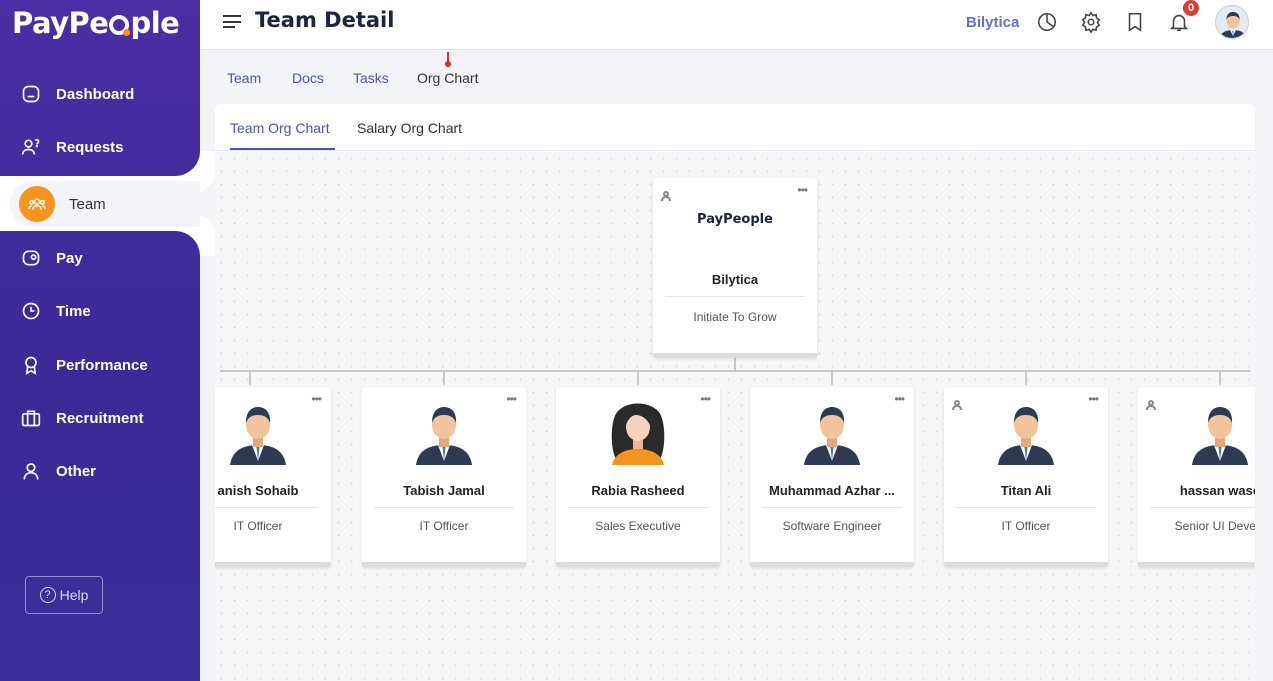  I want to click on notification-badge: 0, so click(1191, 9).